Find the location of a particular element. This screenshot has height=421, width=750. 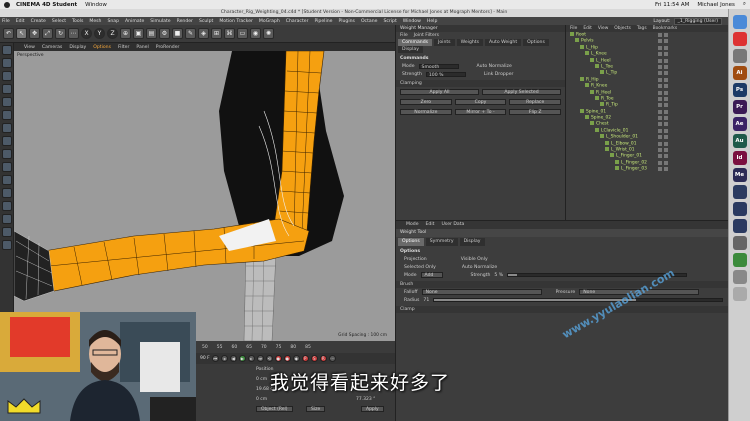

projection-label: Projection is located at coordinates (415, 259).